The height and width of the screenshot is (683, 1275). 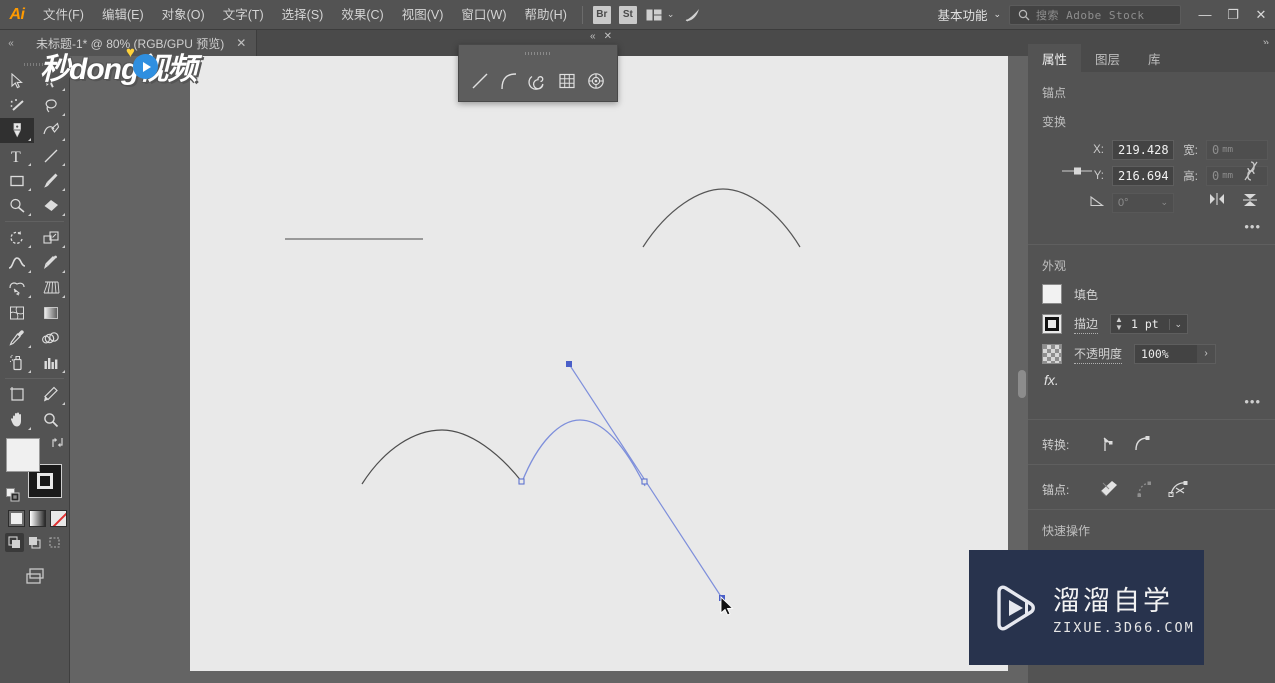 What do you see at coordinates (243, 15) in the screenshot?
I see `menu-type: 文字(T)` at bounding box center [243, 15].